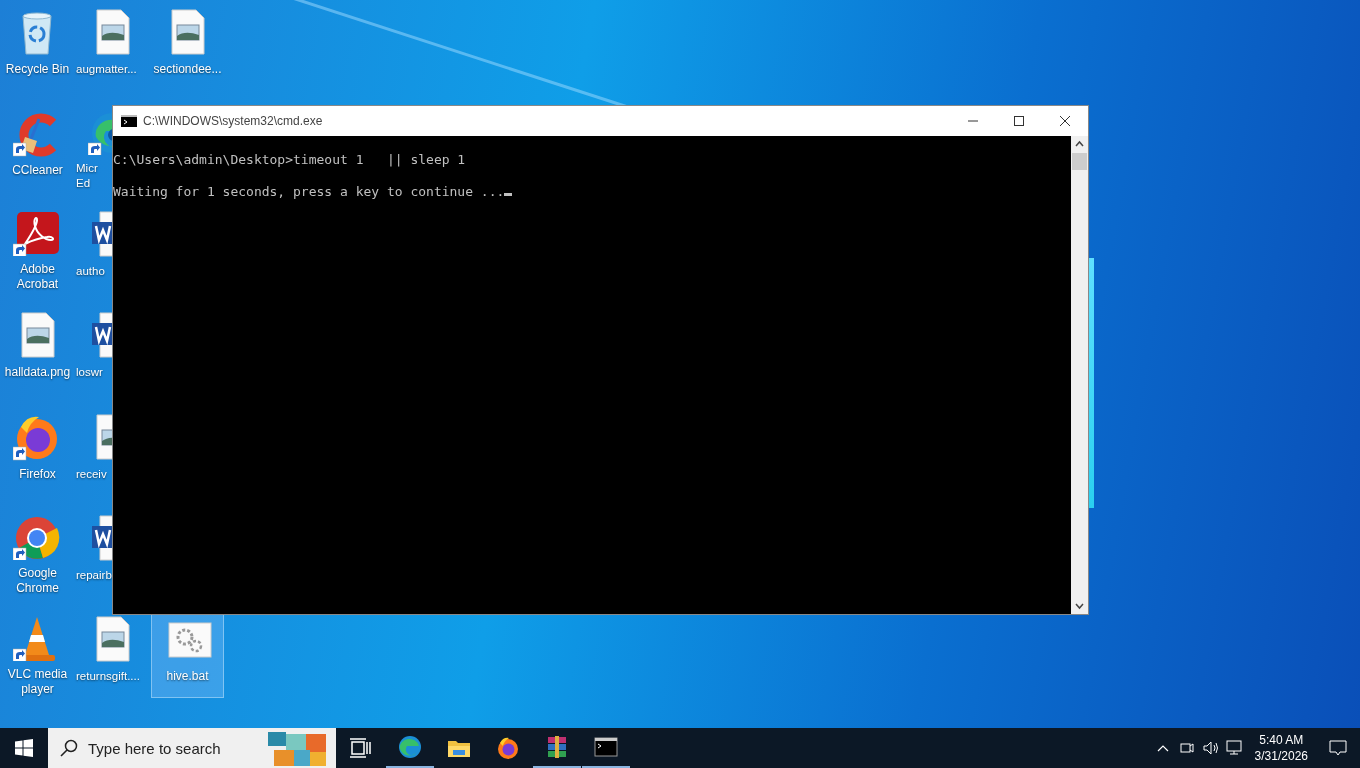 This screenshot has width=1360, height=768. What do you see at coordinates (37, 474) in the screenshot?
I see `icon-label: Firefox` at bounding box center [37, 474].